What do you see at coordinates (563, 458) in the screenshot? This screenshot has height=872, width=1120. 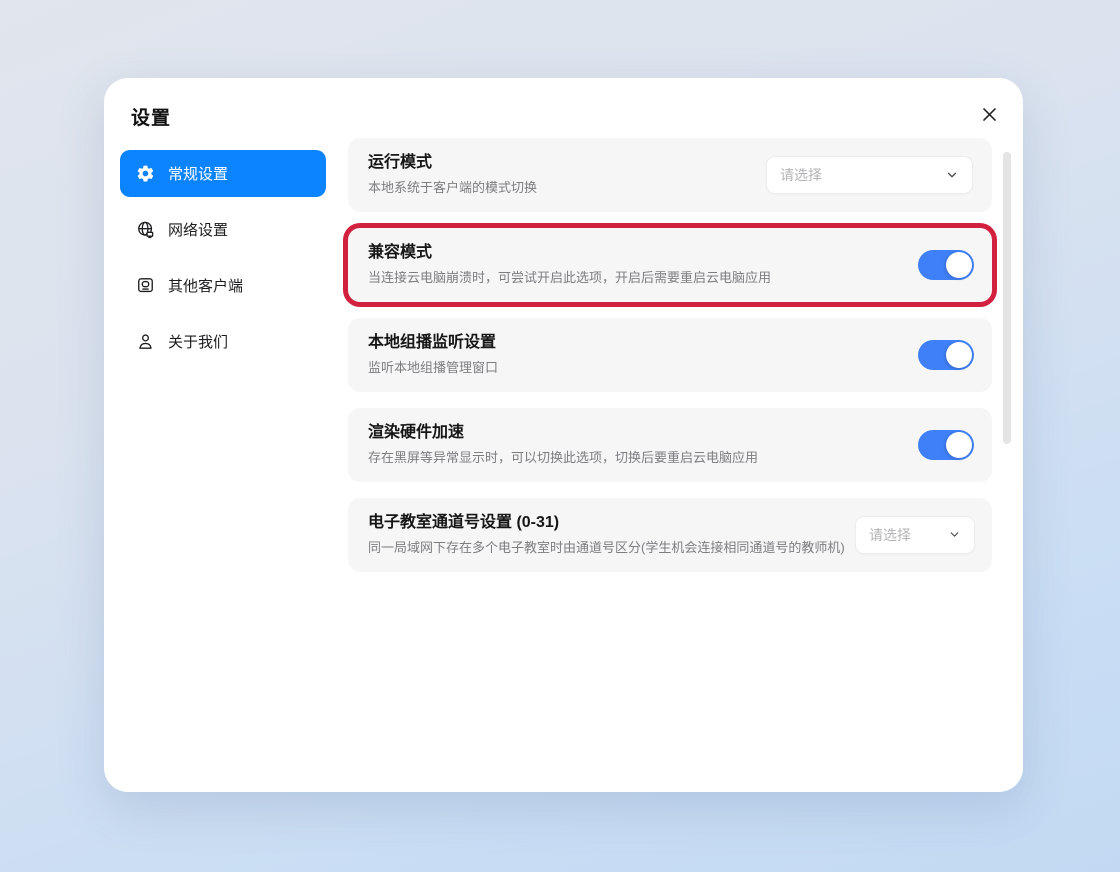 I see `setting-description: 存在黑屏等异常显示时，可以切换此选项，切换后要重启云电脑应用` at bounding box center [563, 458].